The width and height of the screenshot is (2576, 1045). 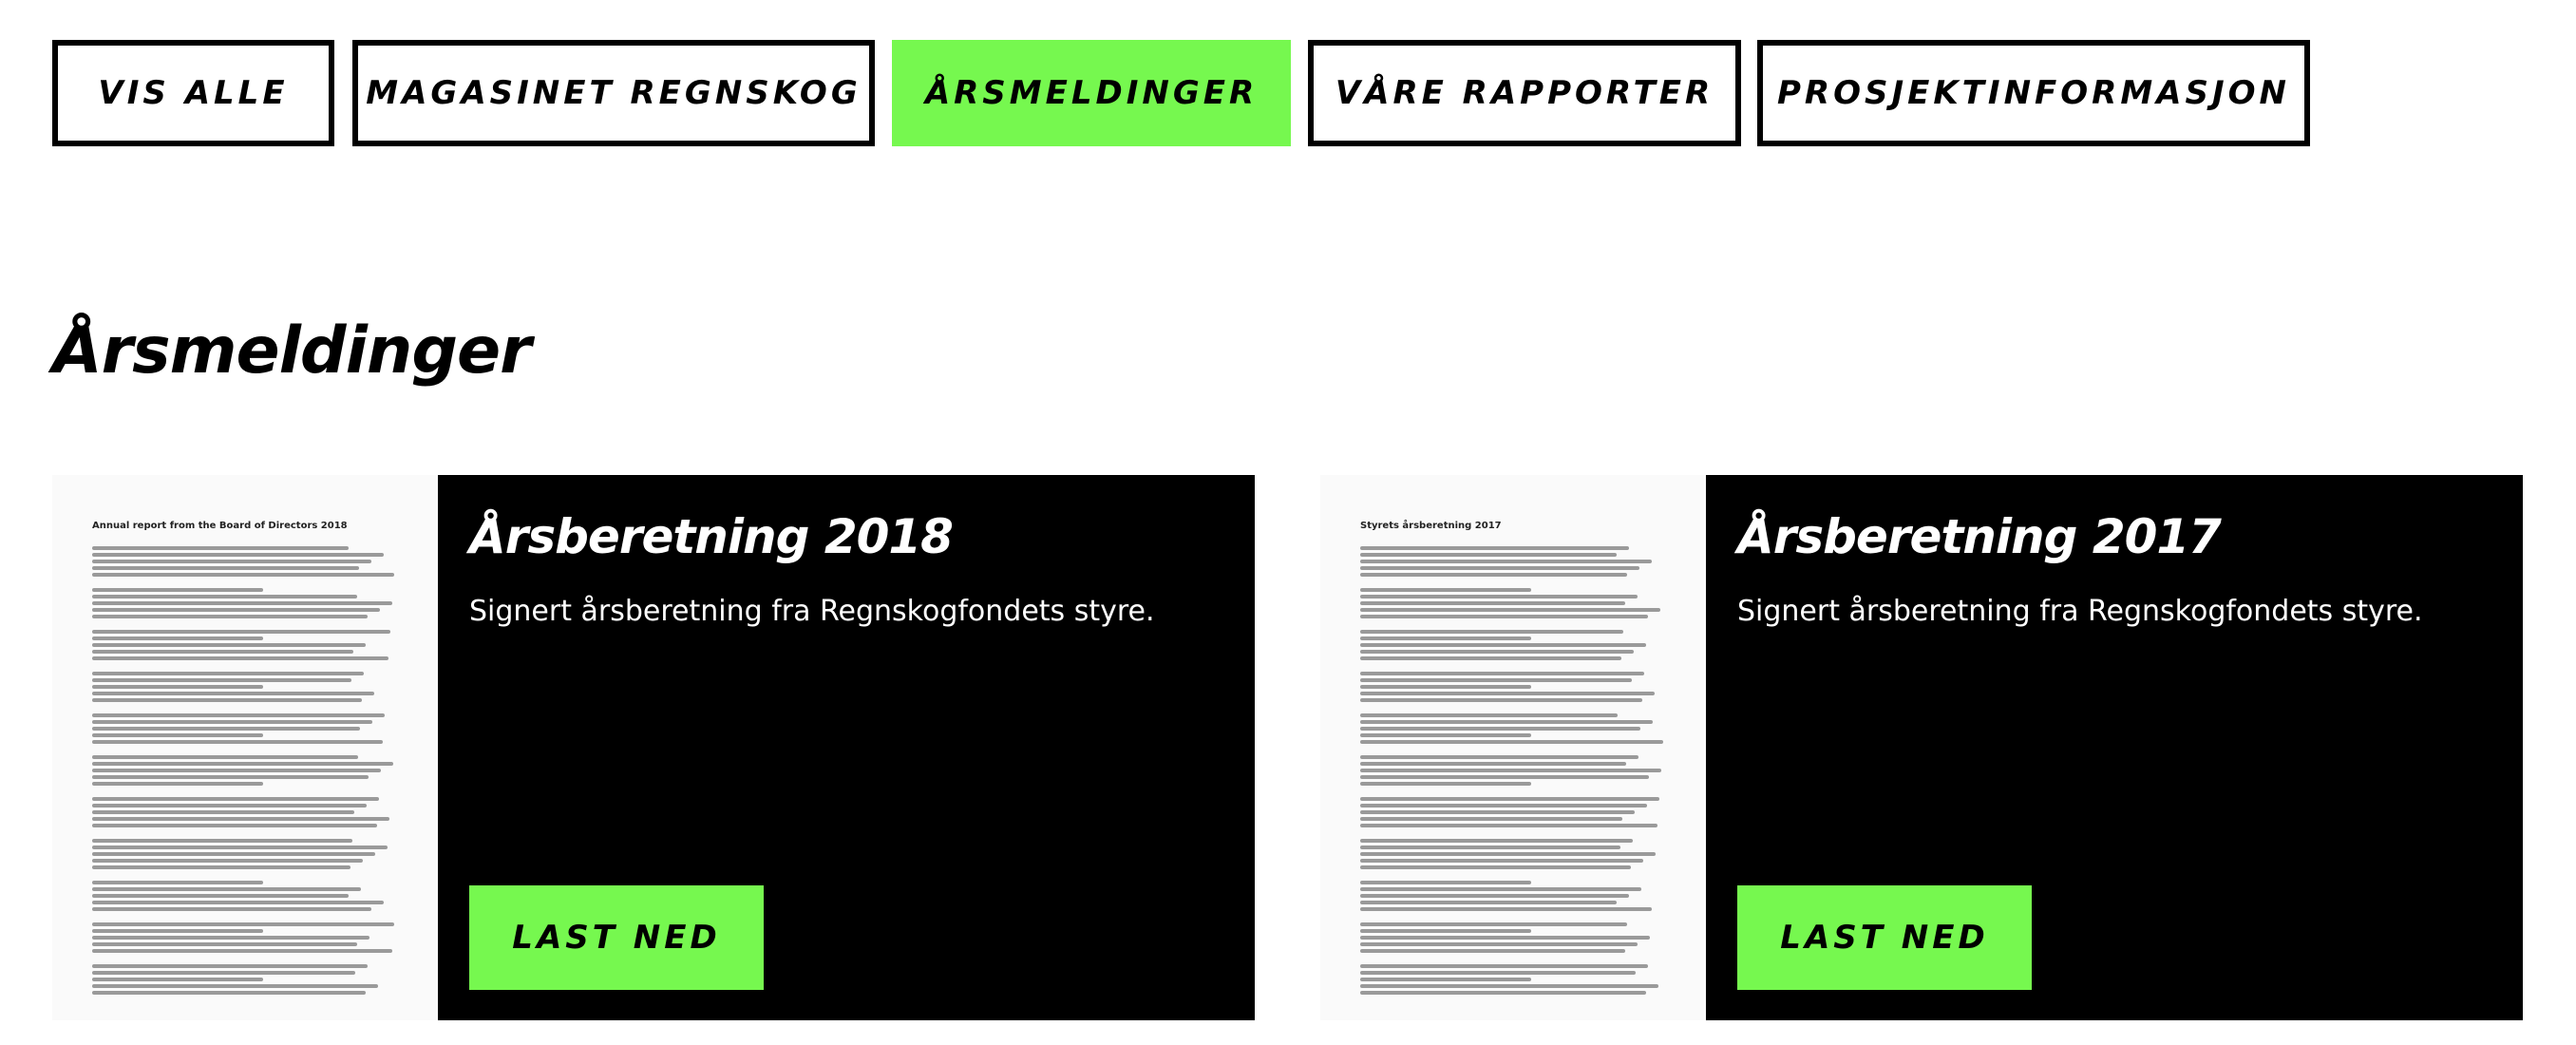 I want to click on tab-vis-alle: VIS ALLE, so click(x=193, y=93).